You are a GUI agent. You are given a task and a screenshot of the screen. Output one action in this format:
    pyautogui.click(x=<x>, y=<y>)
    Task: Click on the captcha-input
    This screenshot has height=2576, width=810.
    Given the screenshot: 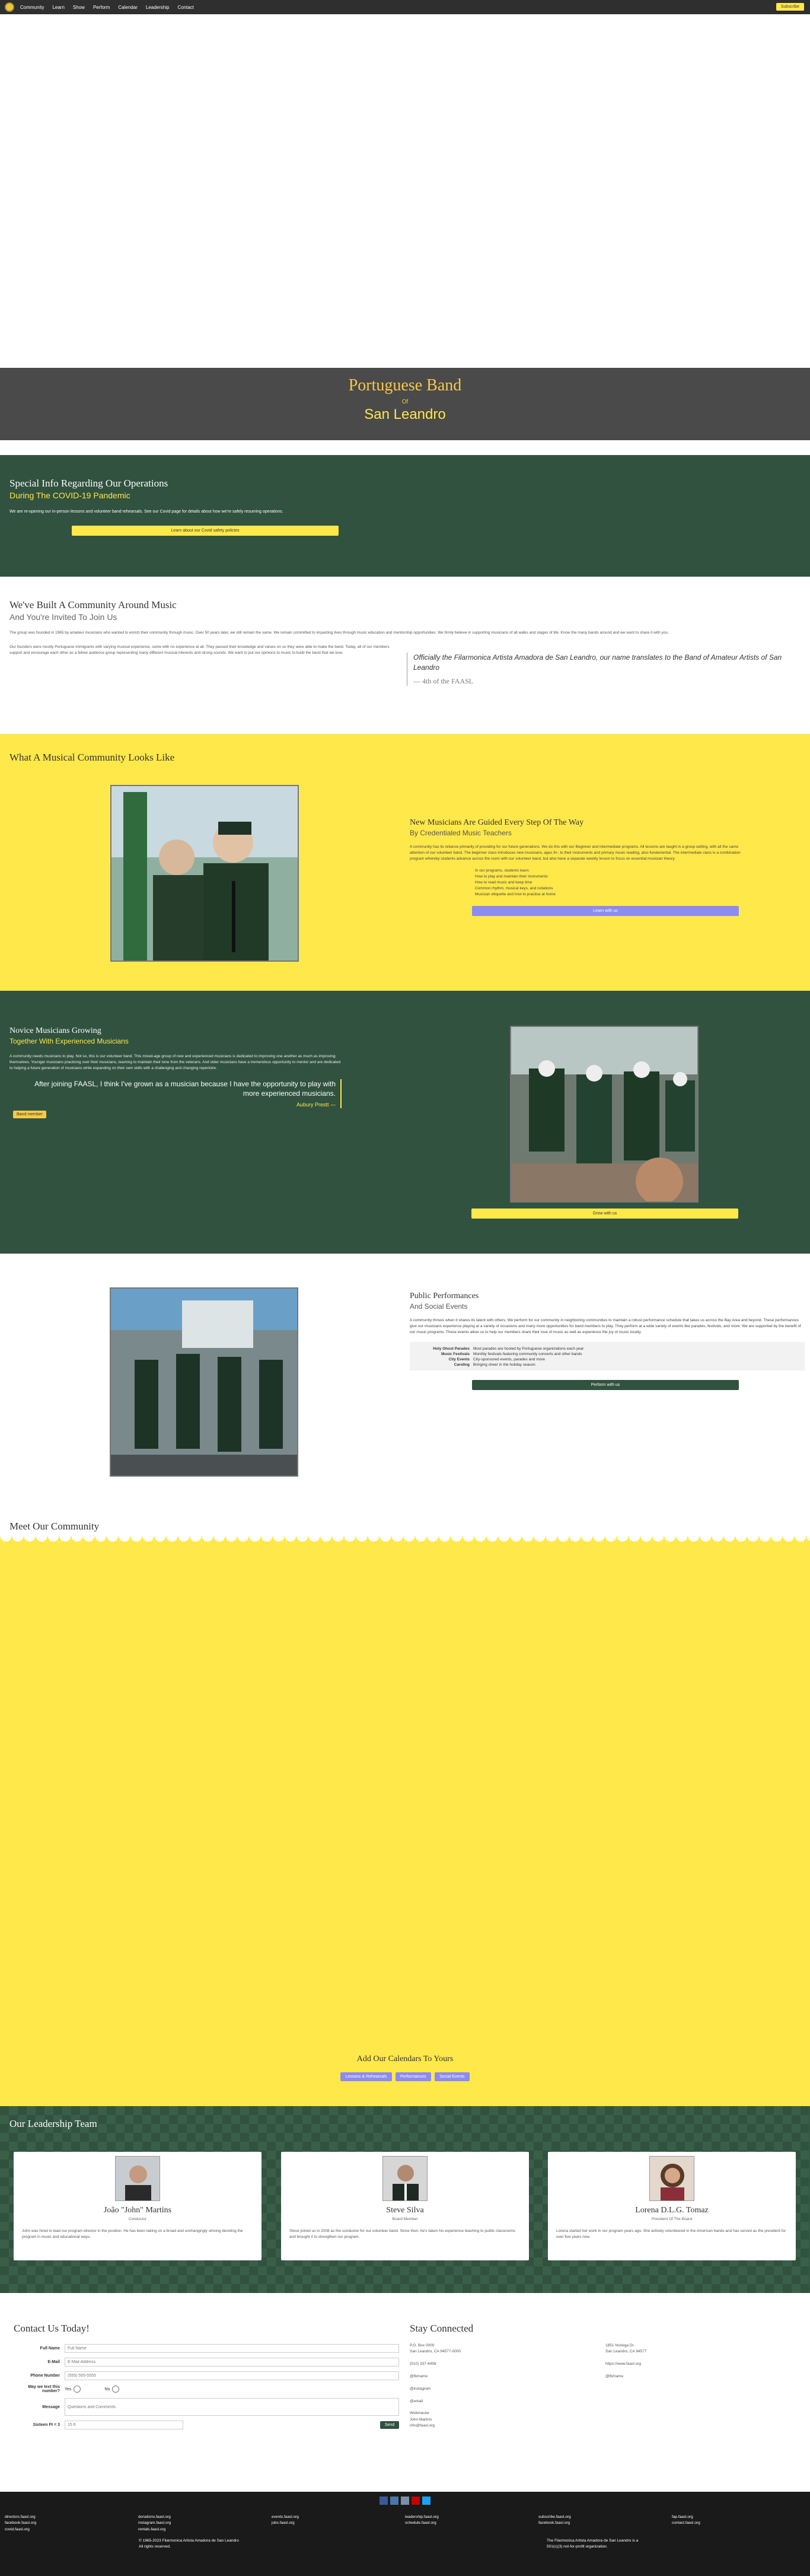 What is the action you would take?
    pyautogui.click(x=124, y=2425)
    